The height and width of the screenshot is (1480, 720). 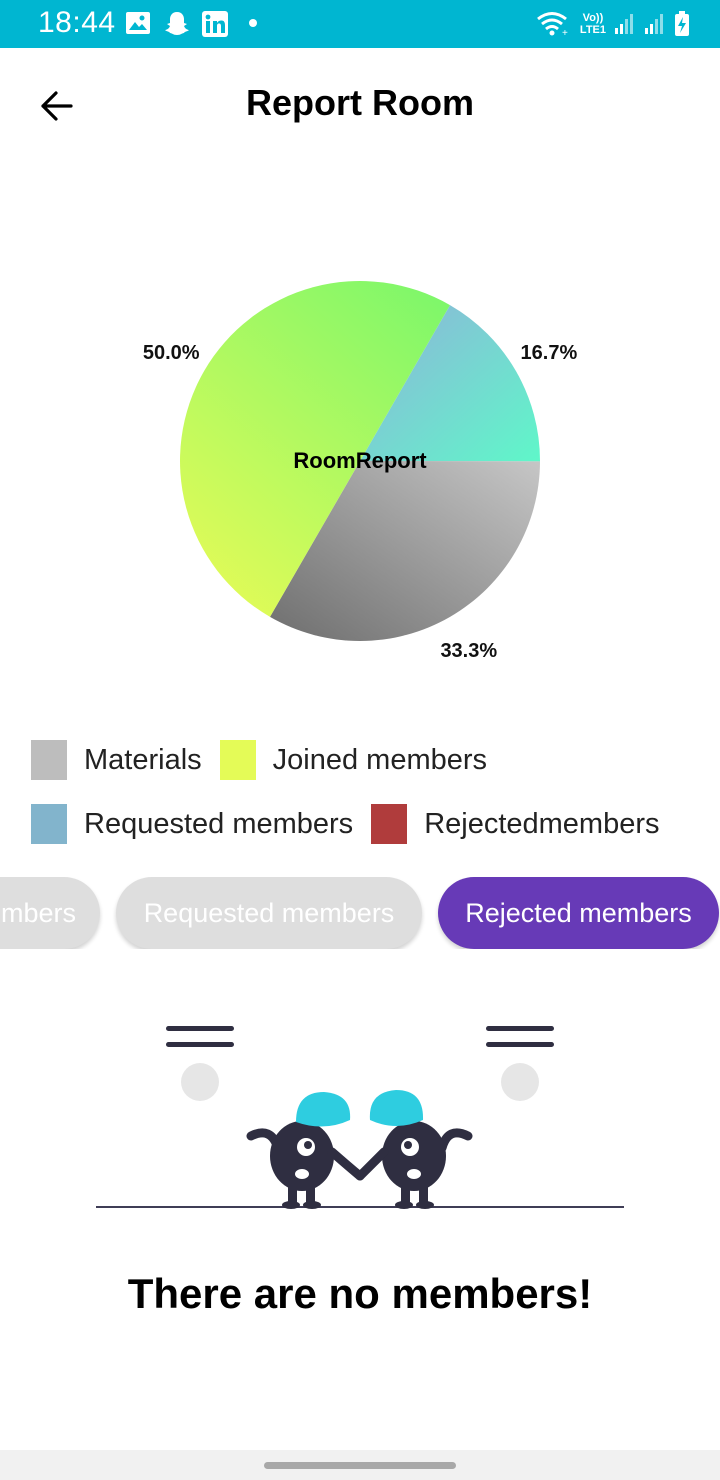 I want to click on pie-center-label: RoomReport, so click(x=360, y=460).